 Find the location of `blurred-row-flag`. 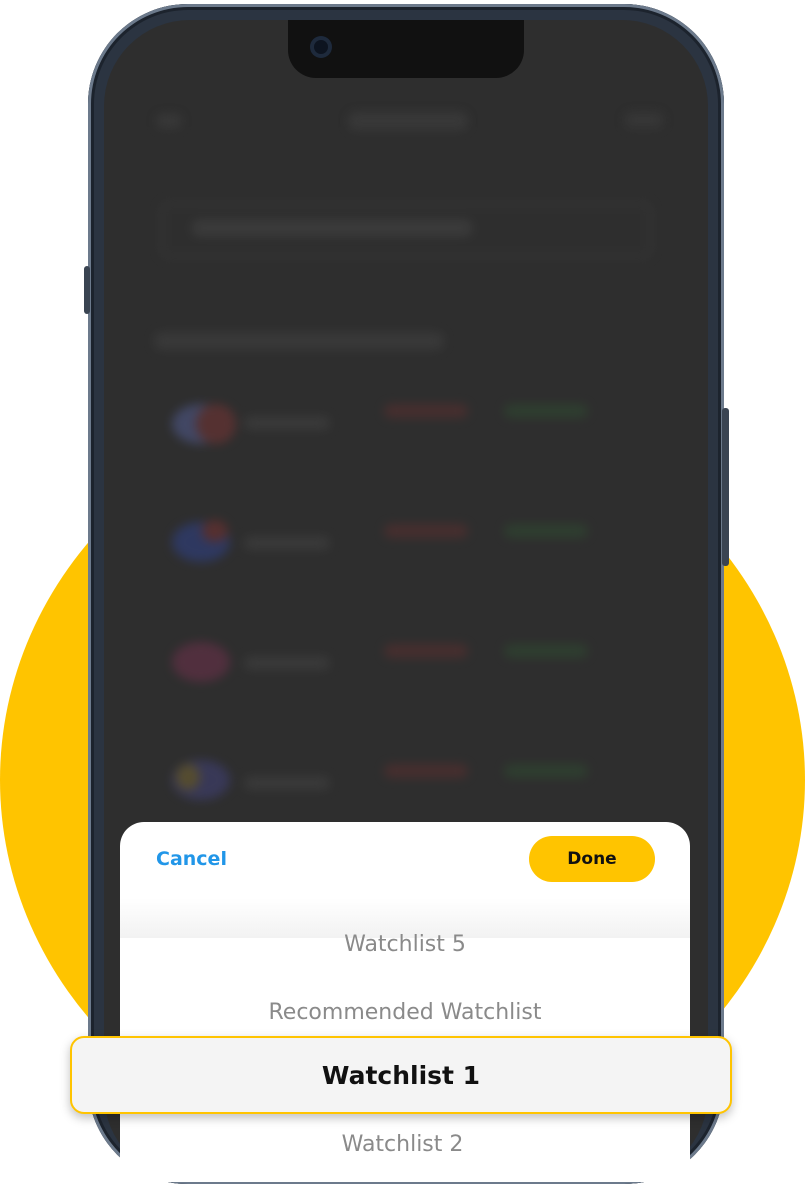

blurred-row-flag is located at coordinates (201, 662).